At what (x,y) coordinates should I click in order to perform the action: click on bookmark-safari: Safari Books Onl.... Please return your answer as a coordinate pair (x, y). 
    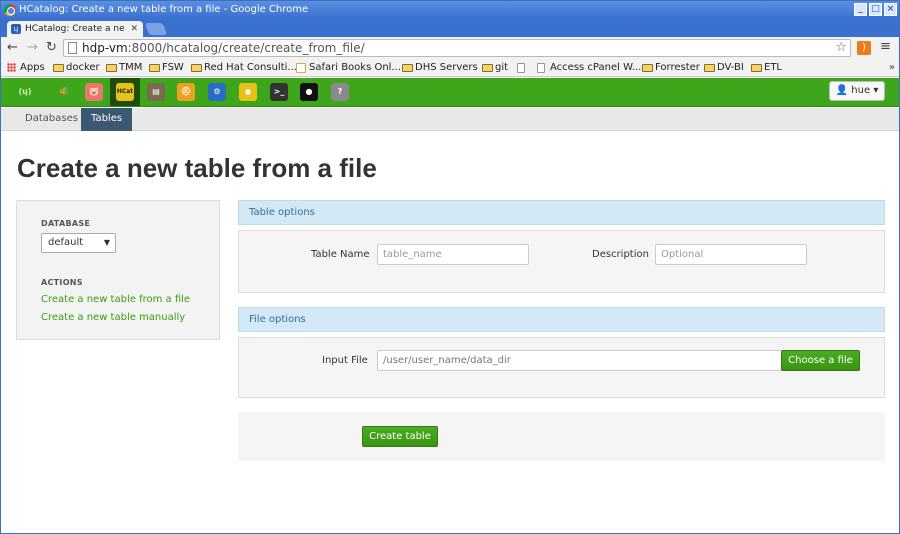
    Looking at the image, I should click on (348, 68).